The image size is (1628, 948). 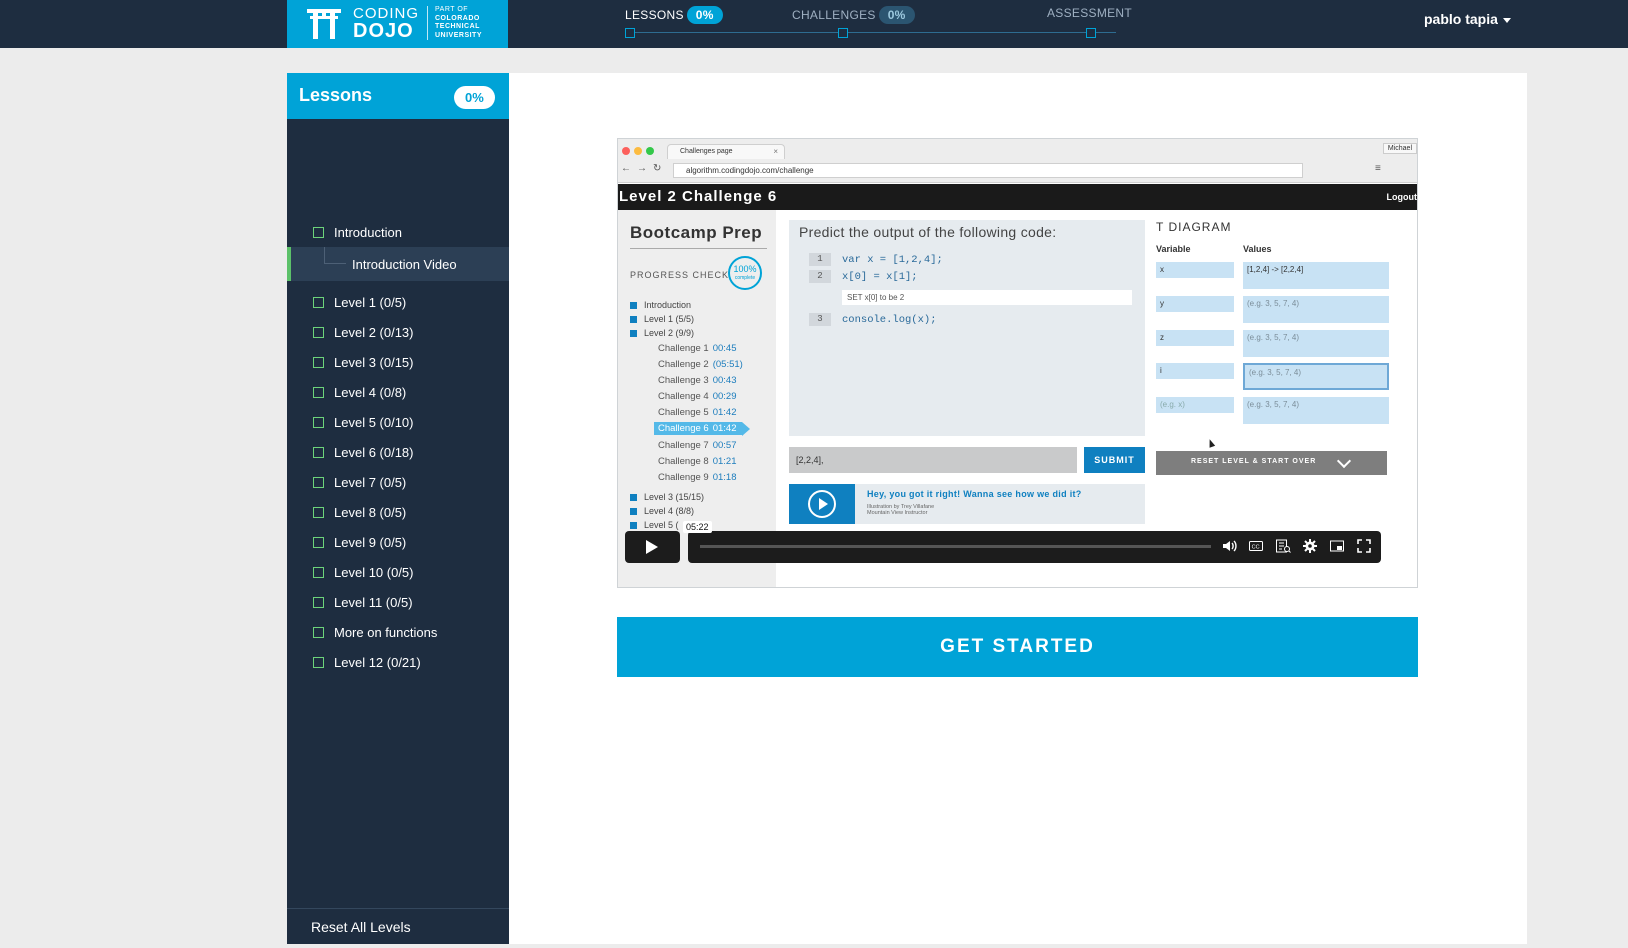 What do you see at coordinates (1399, 148) in the screenshot?
I see `browser-profile: Michael` at bounding box center [1399, 148].